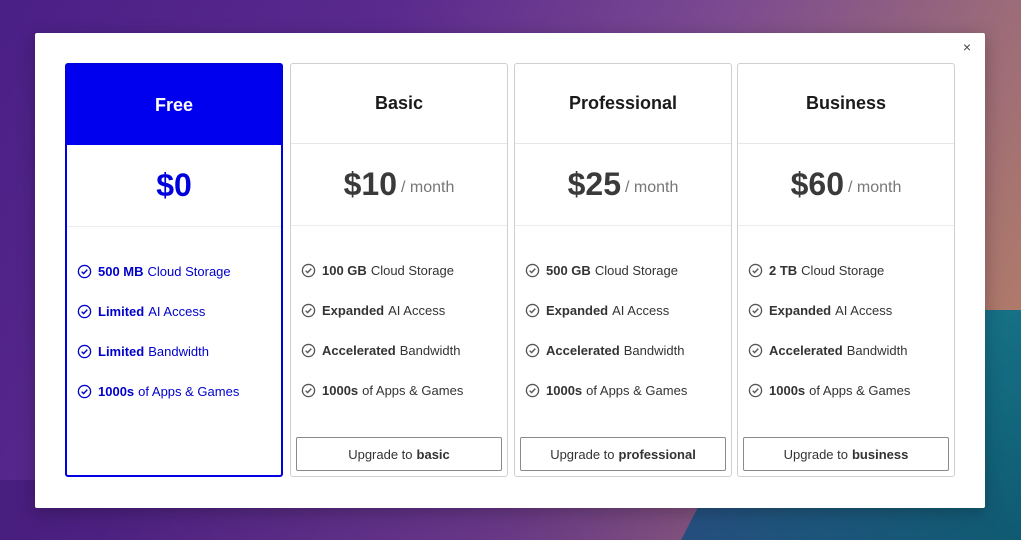 This screenshot has width=1021, height=540. Describe the element at coordinates (370, 184) in the screenshot. I see `price-amount: $10` at that location.